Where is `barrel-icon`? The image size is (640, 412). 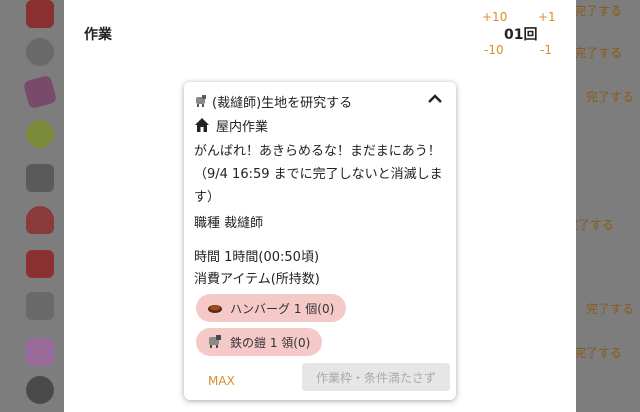 barrel-icon is located at coordinates (40, 306).